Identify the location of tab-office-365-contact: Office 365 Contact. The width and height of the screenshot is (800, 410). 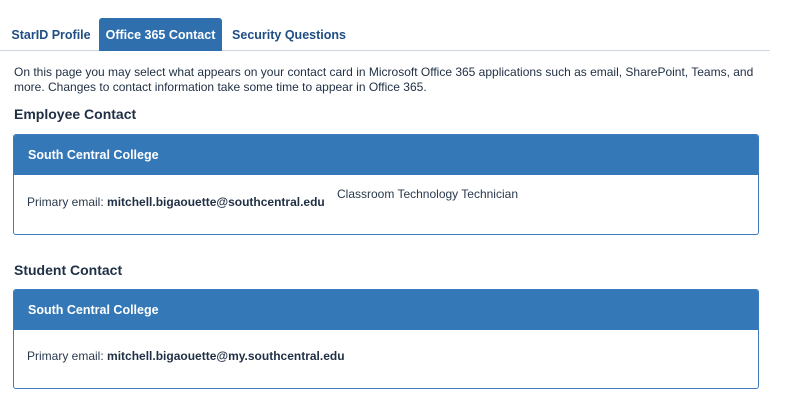
(160, 34).